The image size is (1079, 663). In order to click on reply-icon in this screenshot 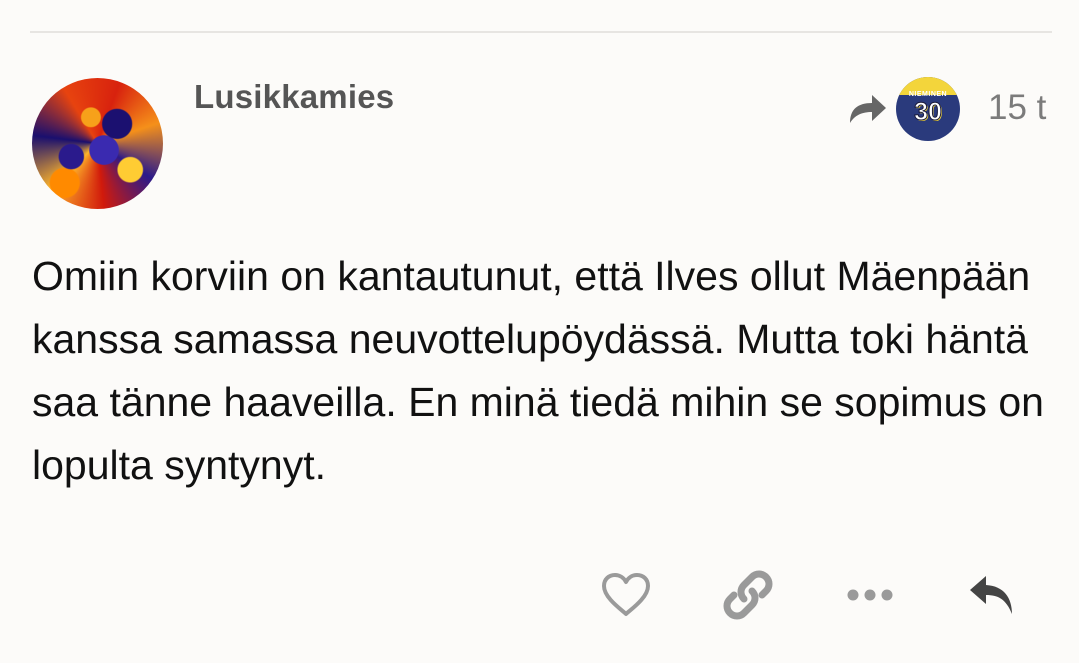, I will do `click(991, 595)`.